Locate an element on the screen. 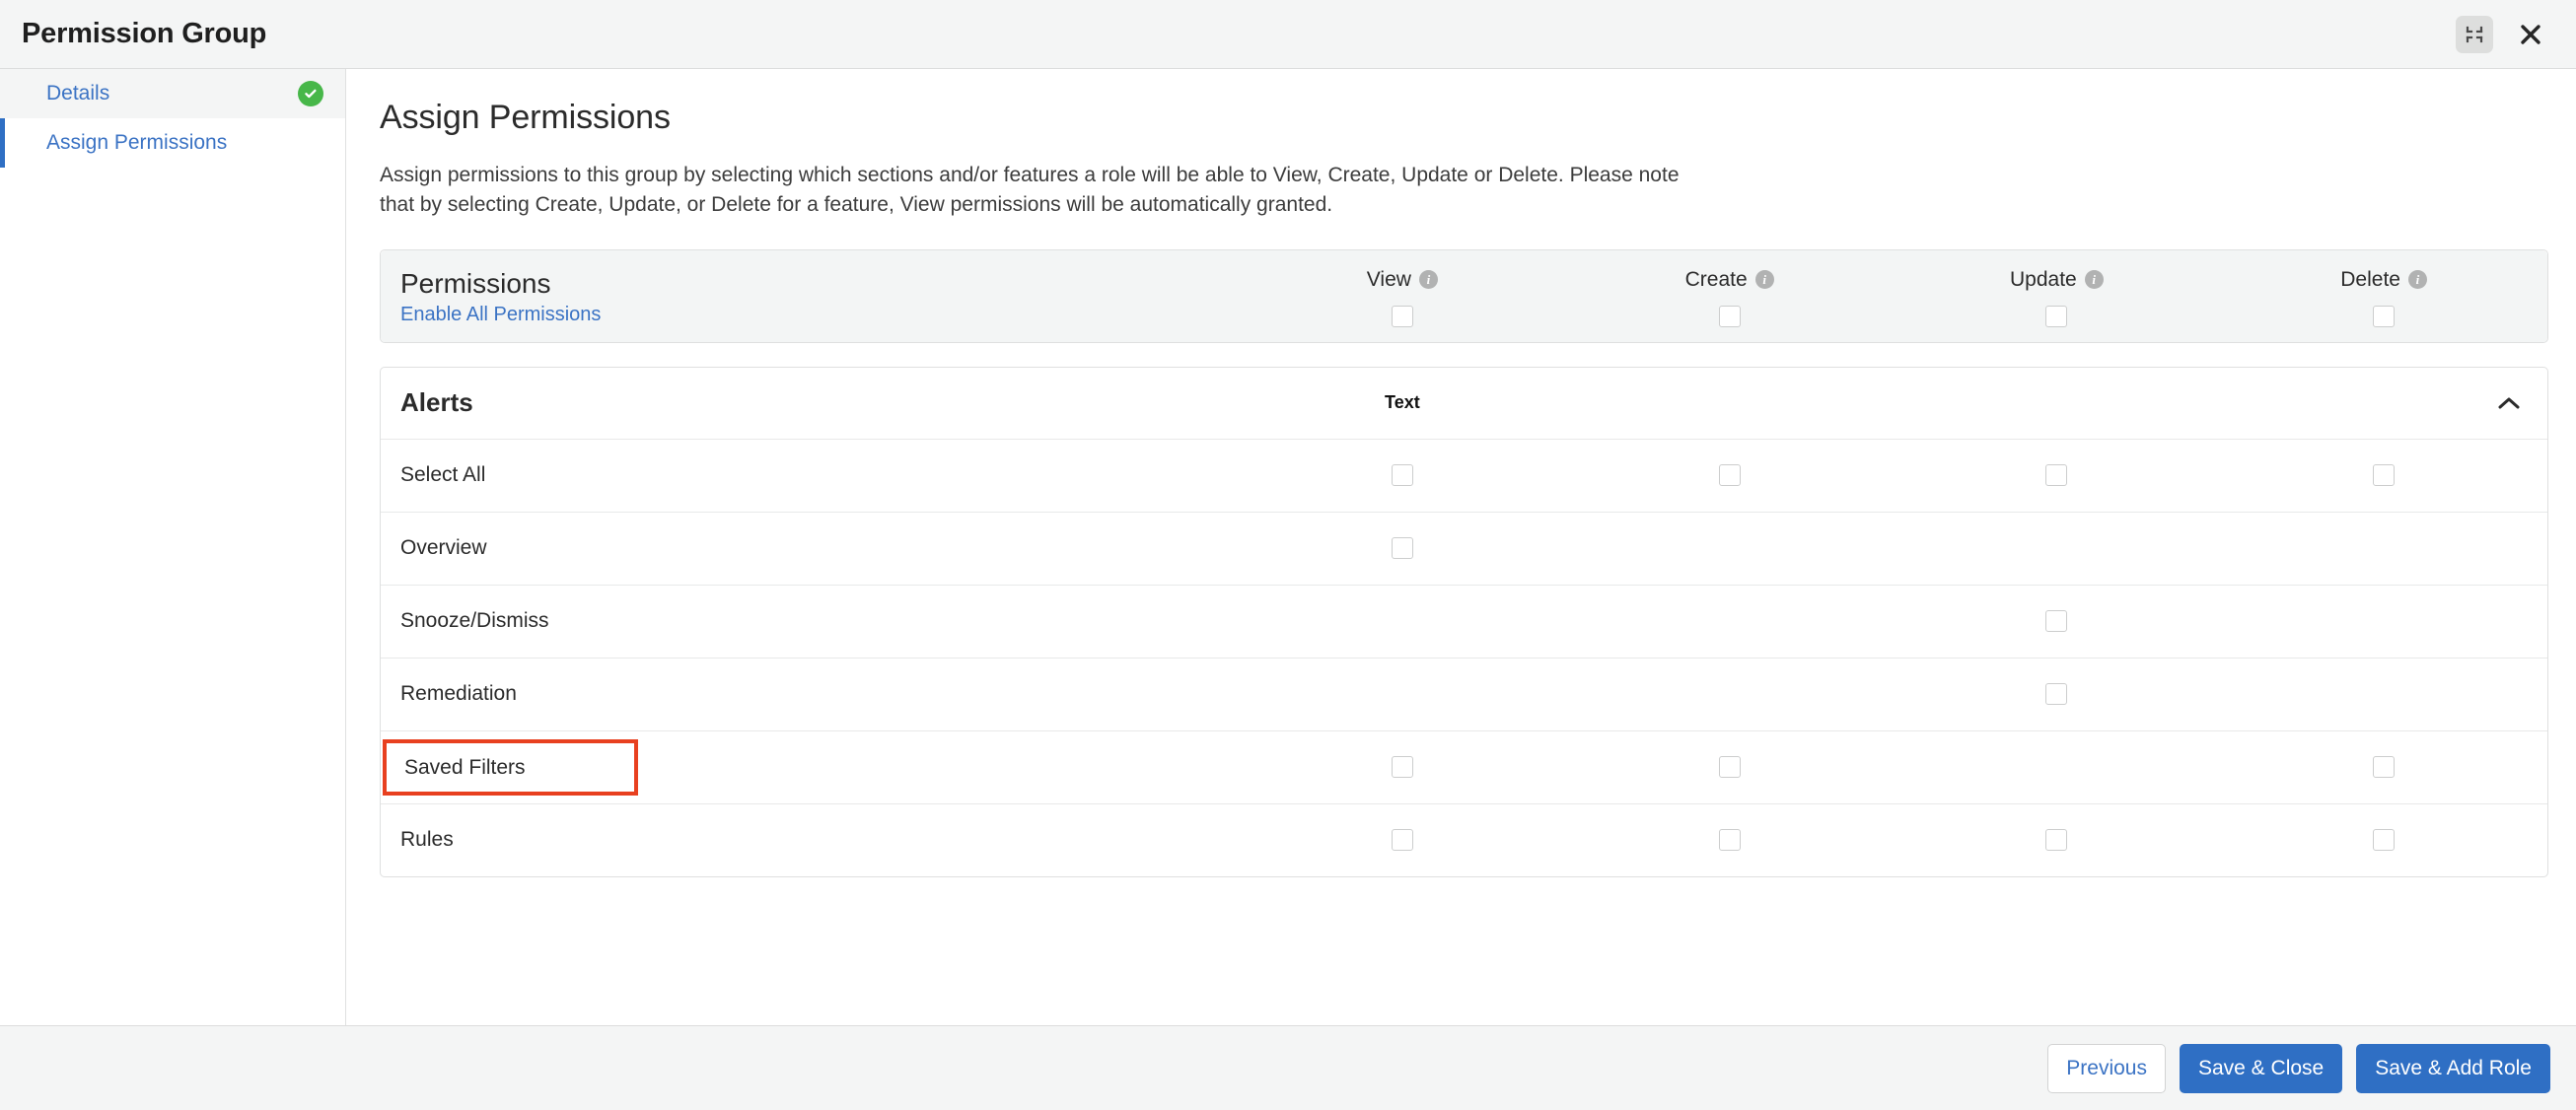 This screenshot has height=1110, width=2576. row-label-text: Saved Filters is located at coordinates (465, 767).